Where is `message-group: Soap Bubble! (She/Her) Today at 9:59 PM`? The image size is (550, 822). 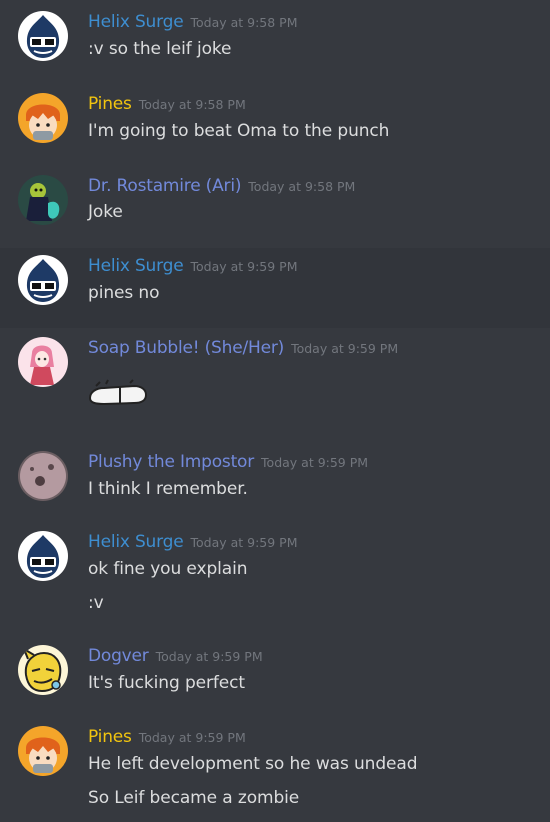
message-group: Soap Bubble! (She/Her) Today at 9:59 PM is located at coordinates (275, 385).